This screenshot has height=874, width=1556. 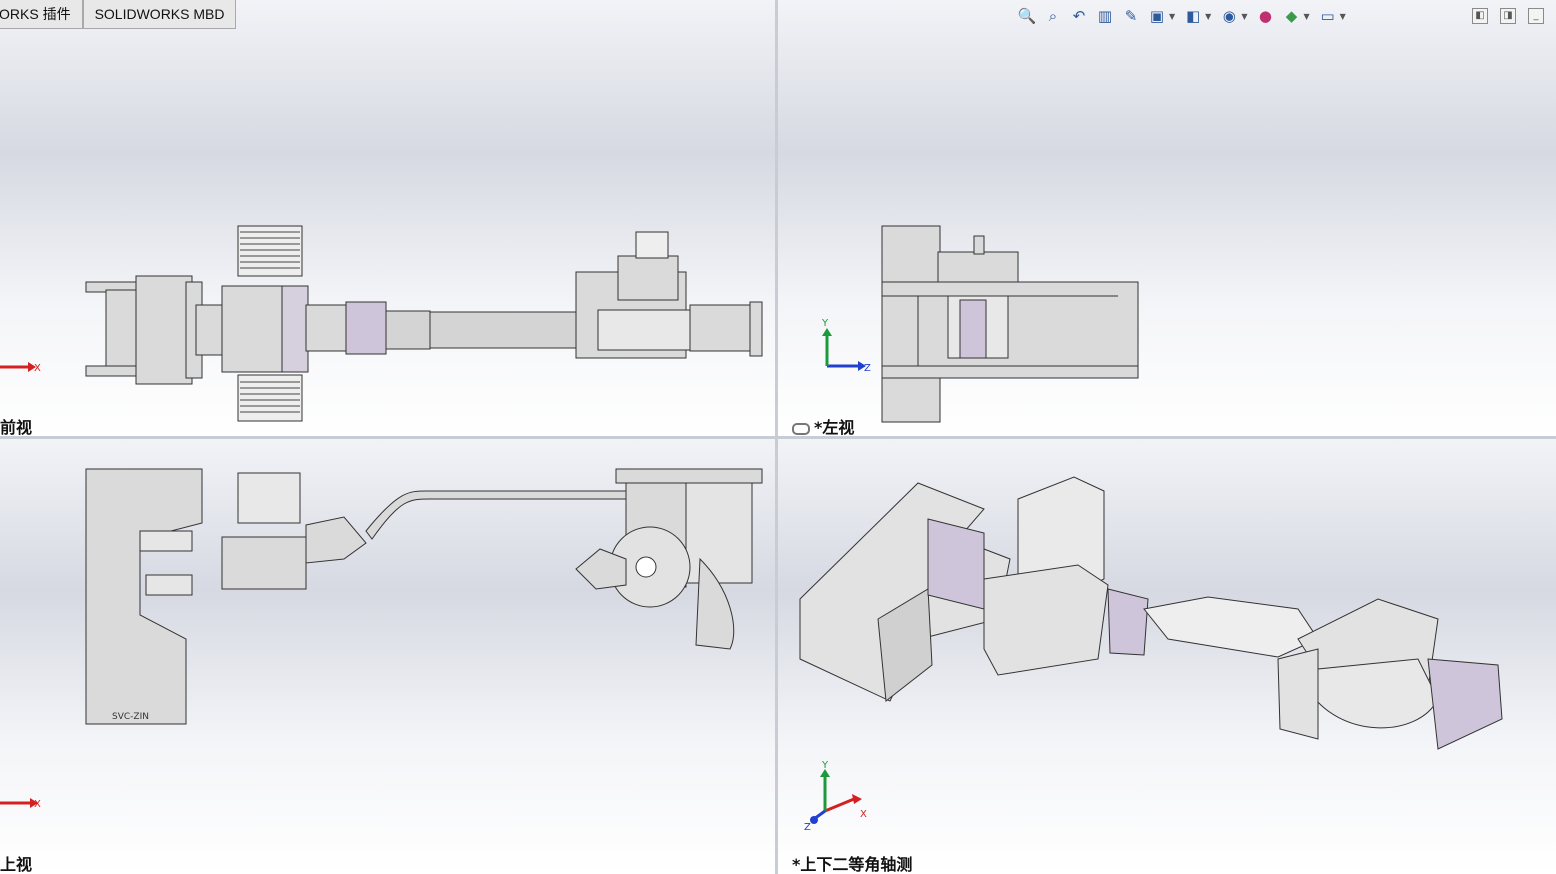 What do you see at coordinates (825, 323) in the screenshot?
I see `axis-y-label: Y` at bounding box center [825, 323].